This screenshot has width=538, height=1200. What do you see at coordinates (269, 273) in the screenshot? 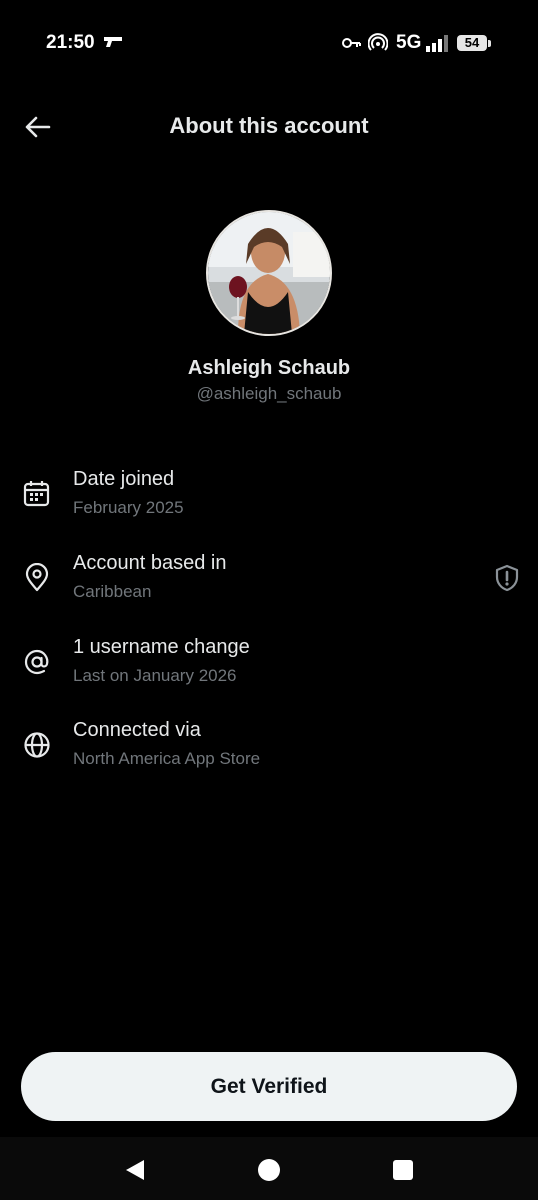
I see `avatar` at bounding box center [269, 273].